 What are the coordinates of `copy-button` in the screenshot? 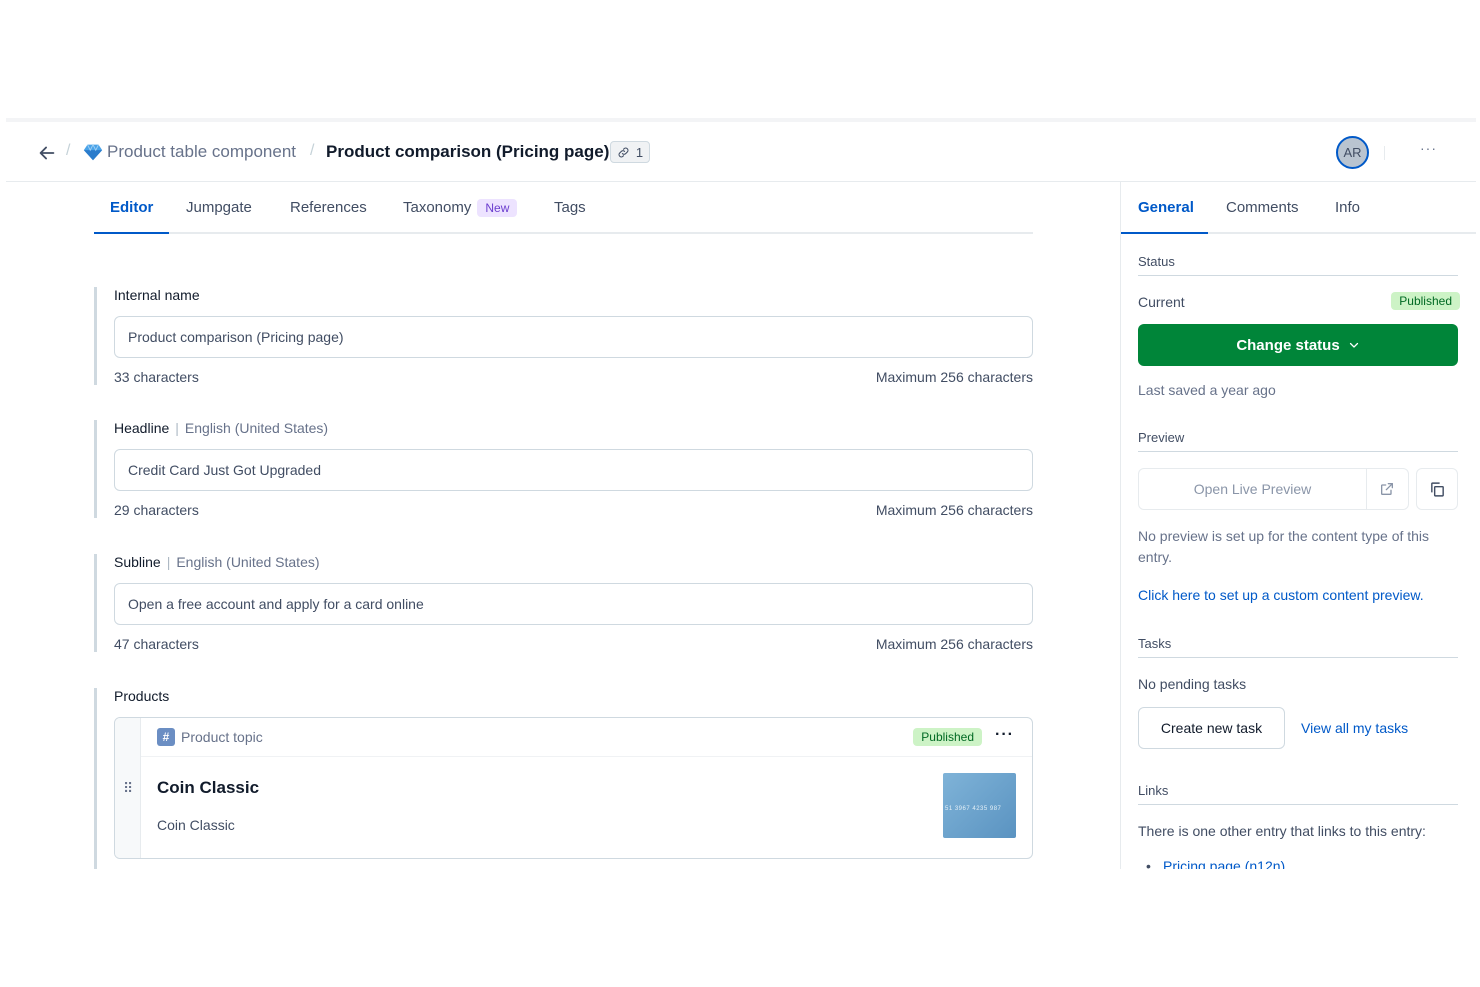 It's located at (1437, 489).